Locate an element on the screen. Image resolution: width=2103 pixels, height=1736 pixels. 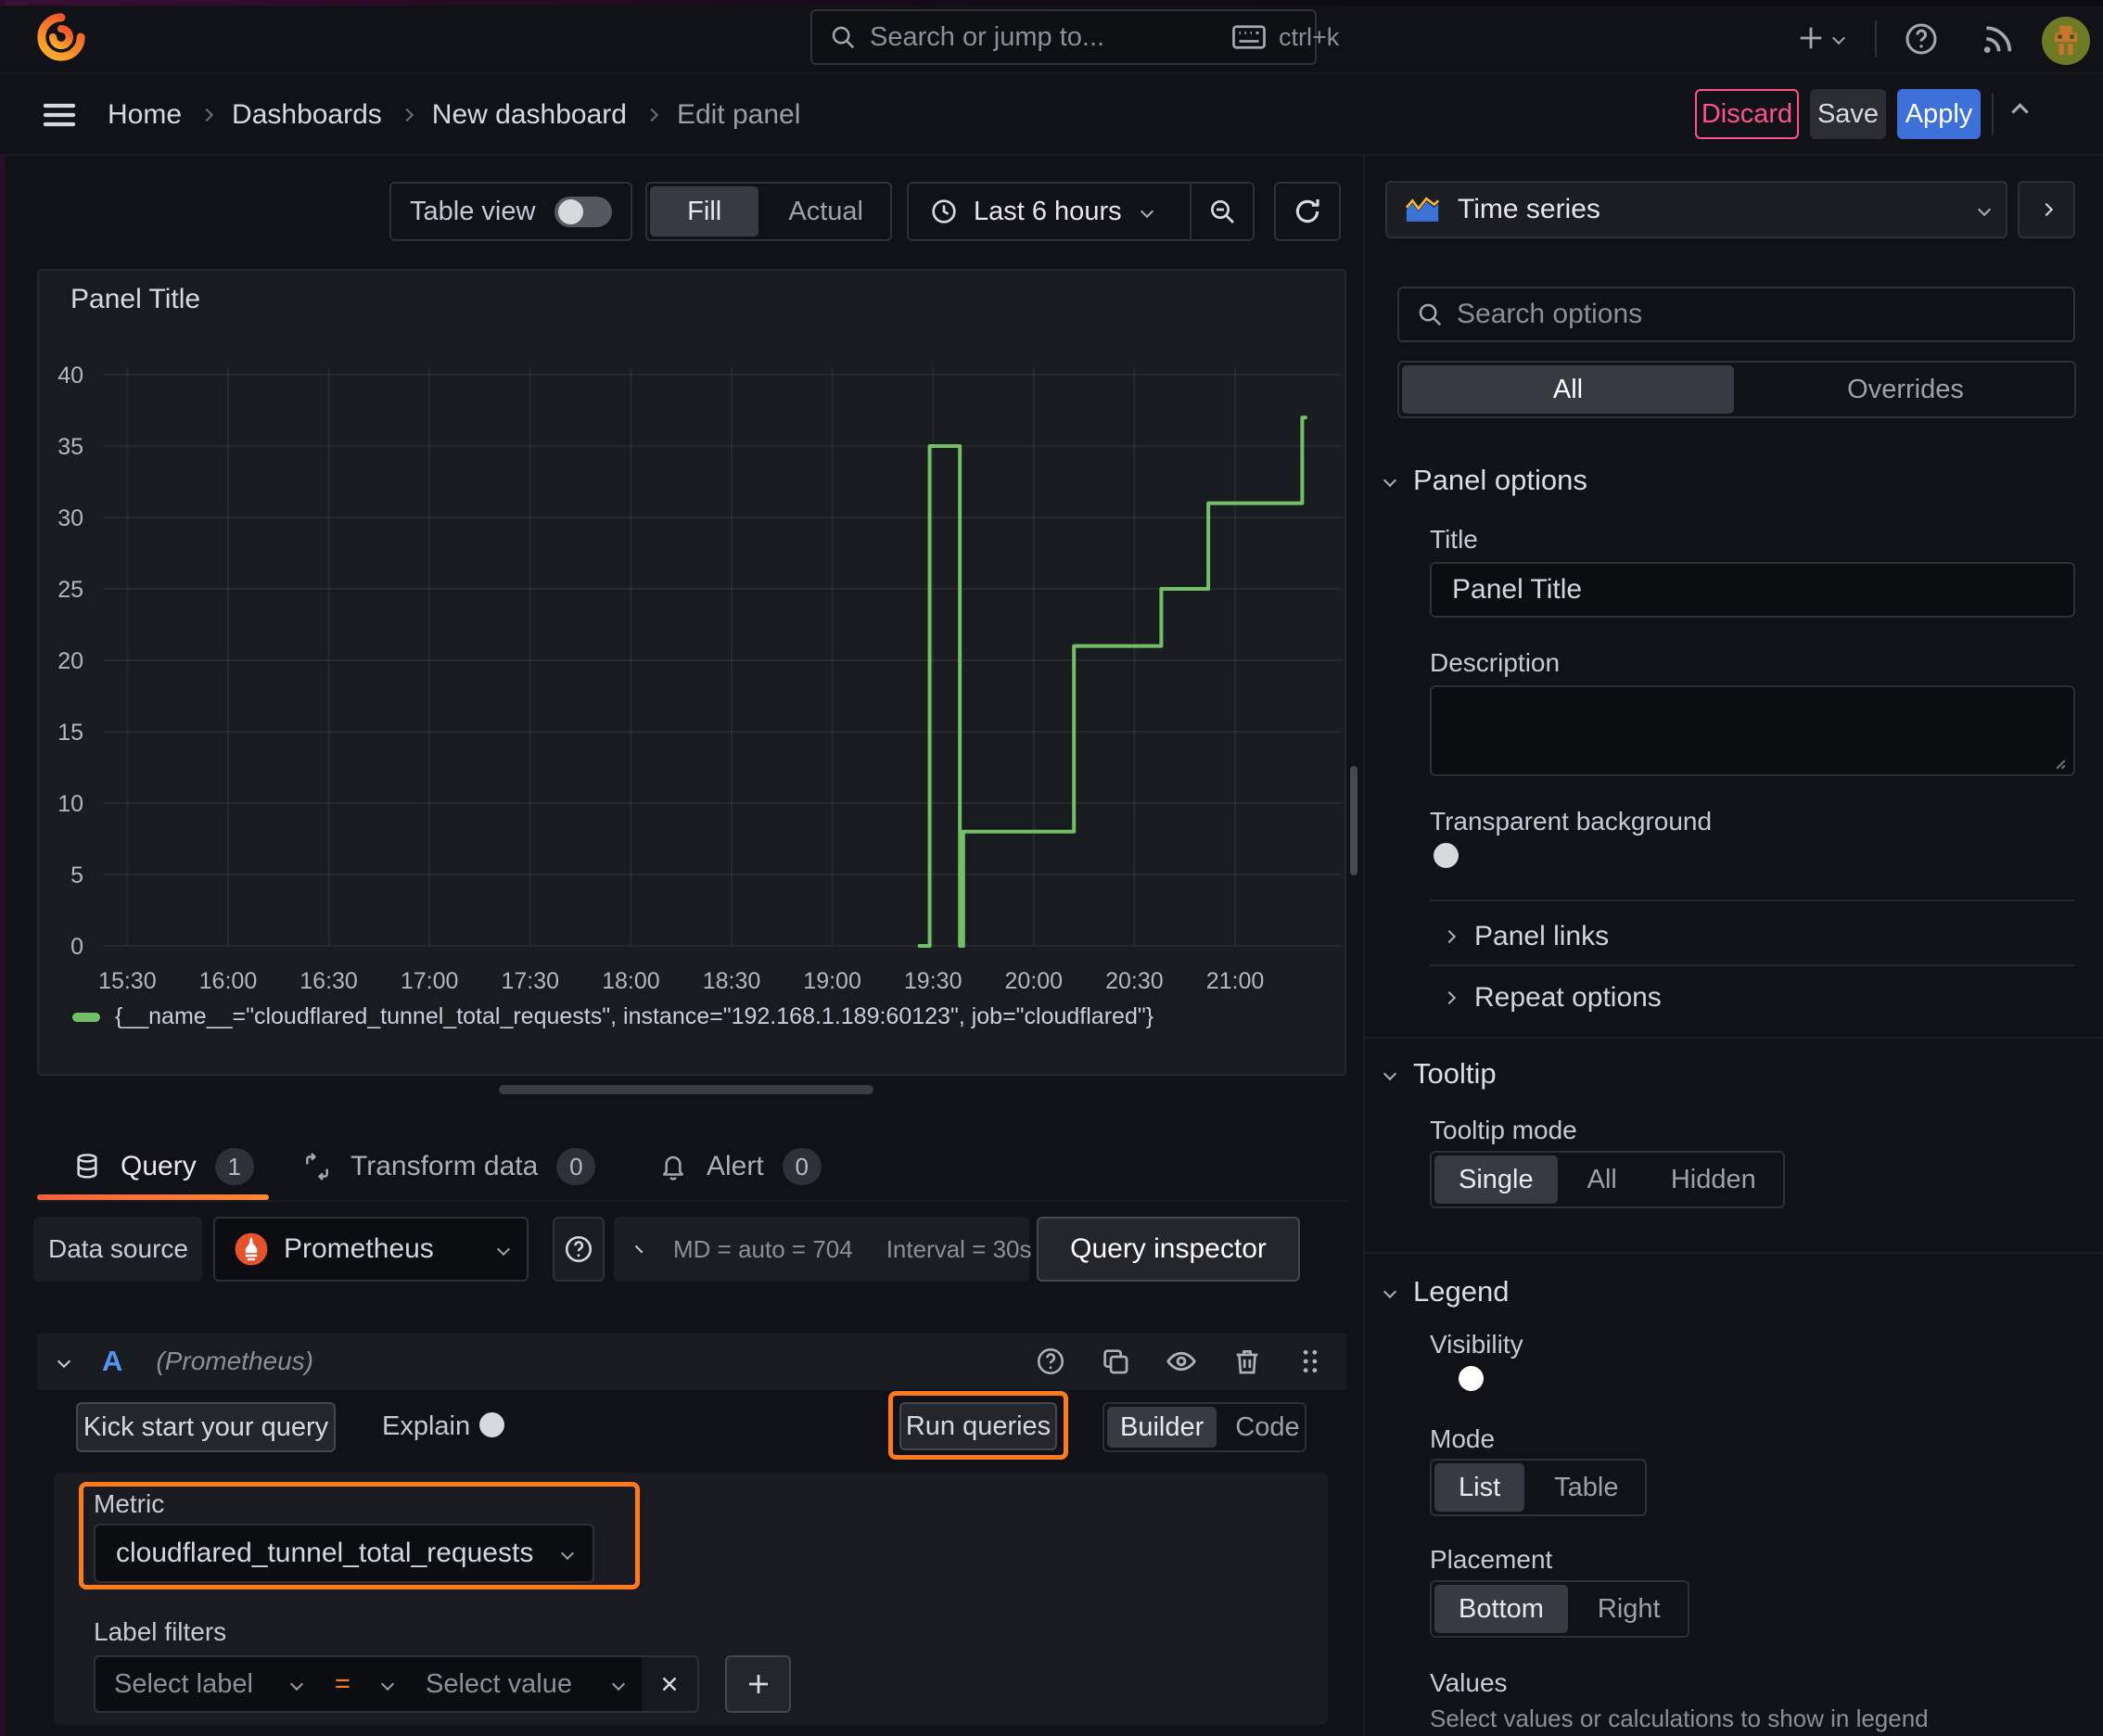
options-search-box is located at coordinates (1736, 314).